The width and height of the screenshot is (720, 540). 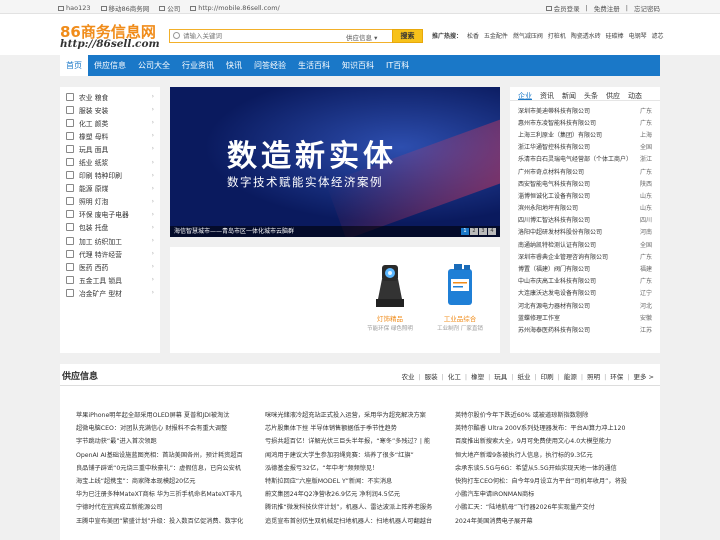 I want to click on category-item: 加工 纺织加工 ›, so click(x=110, y=240).